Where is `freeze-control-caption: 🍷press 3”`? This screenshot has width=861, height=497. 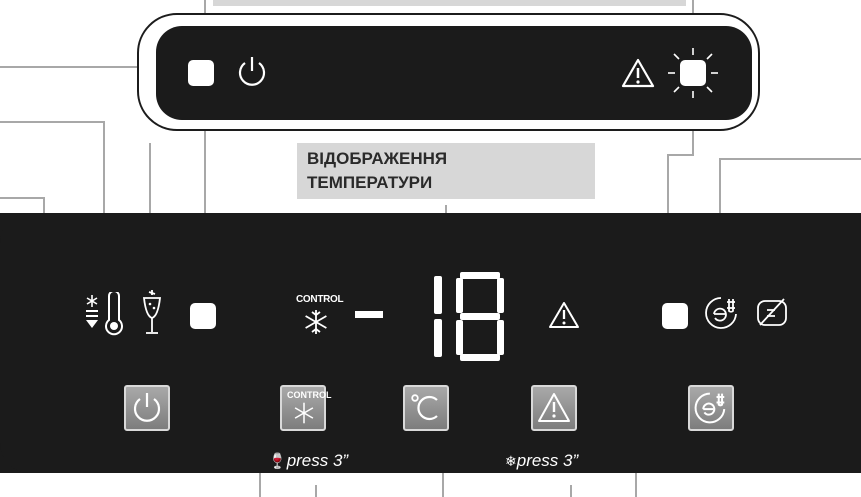
freeze-control-caption: 🍷press 3” is located at coordinates (308, 461).